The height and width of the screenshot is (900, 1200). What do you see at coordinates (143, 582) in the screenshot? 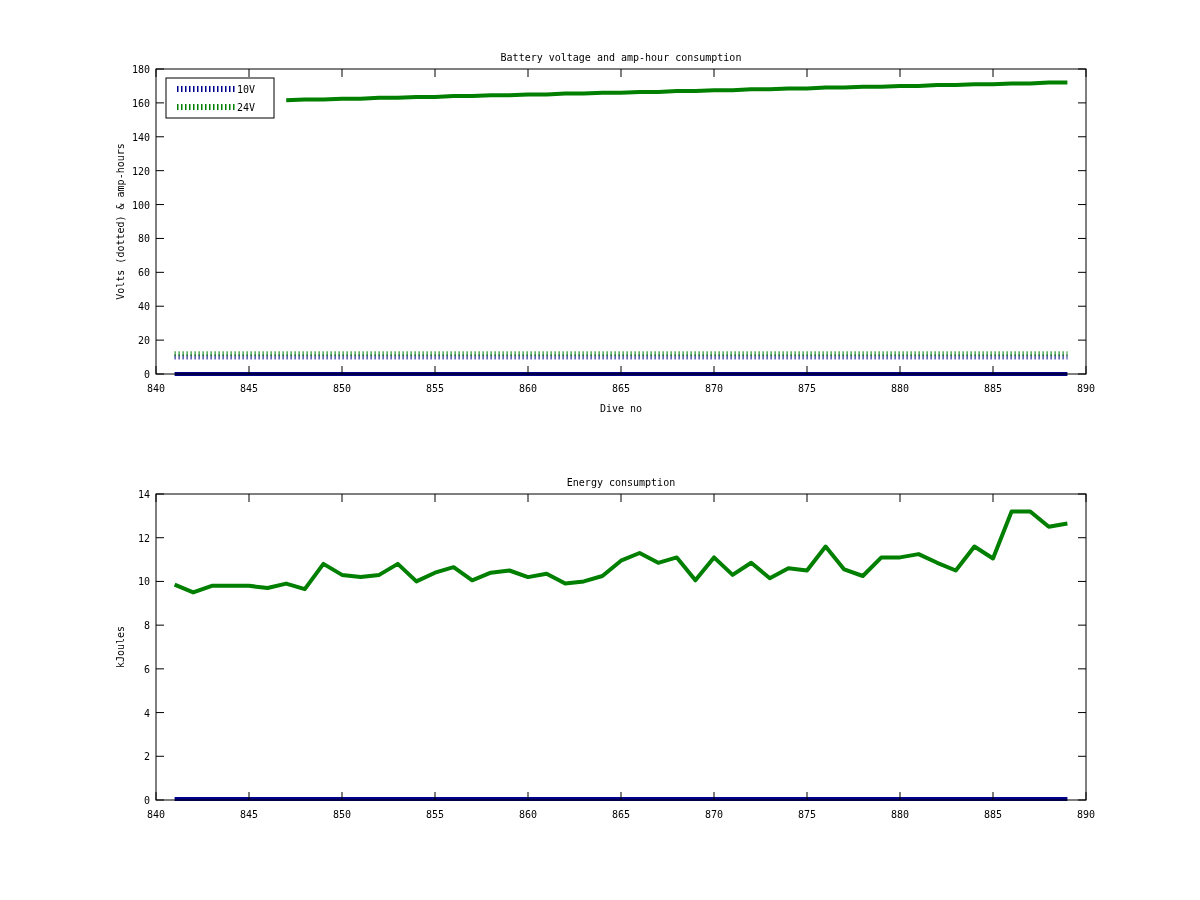
I see `tick-label: 10` at bounding box center [143, 582].